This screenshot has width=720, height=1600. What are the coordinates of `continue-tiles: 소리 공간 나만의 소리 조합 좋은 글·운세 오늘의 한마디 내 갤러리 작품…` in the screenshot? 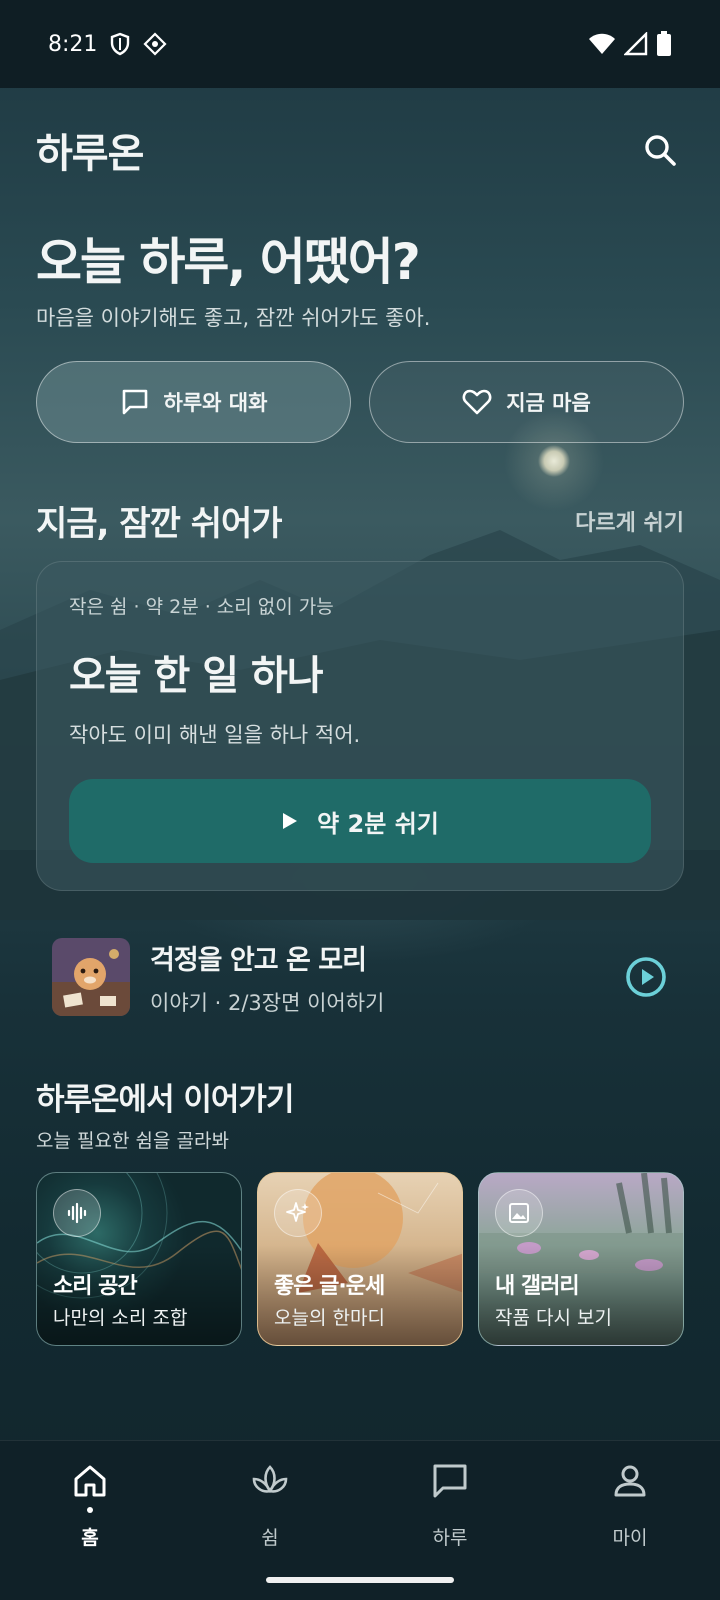 It's located at (360, 1259).